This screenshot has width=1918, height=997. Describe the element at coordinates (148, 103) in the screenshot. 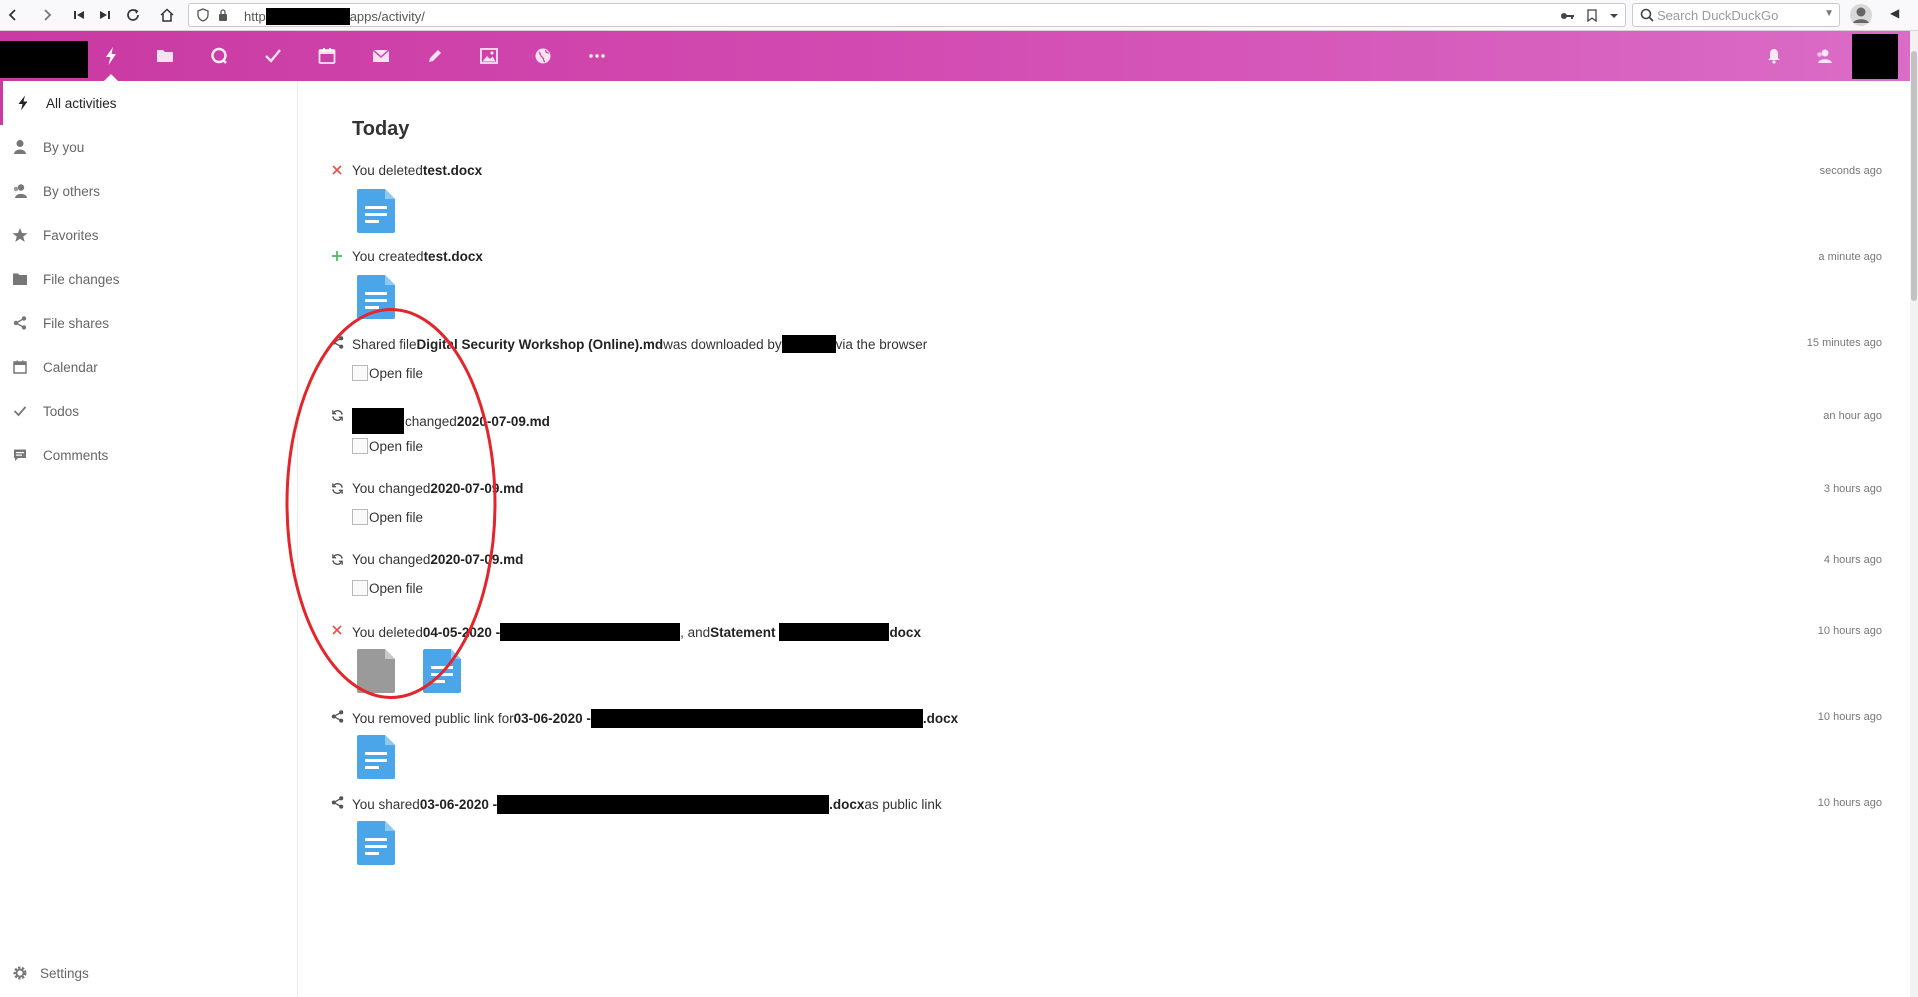

I see `sidebar-item-all-activities: All activities` at that location.